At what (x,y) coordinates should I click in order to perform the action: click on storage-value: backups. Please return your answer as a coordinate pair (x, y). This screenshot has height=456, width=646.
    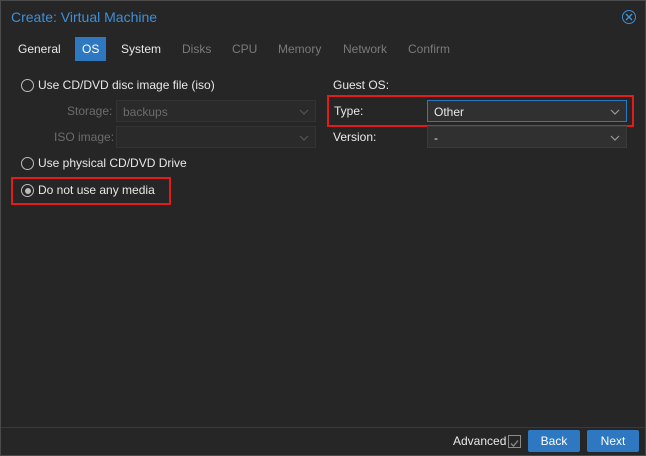
    Looking at the image, I should click on (145, 112).